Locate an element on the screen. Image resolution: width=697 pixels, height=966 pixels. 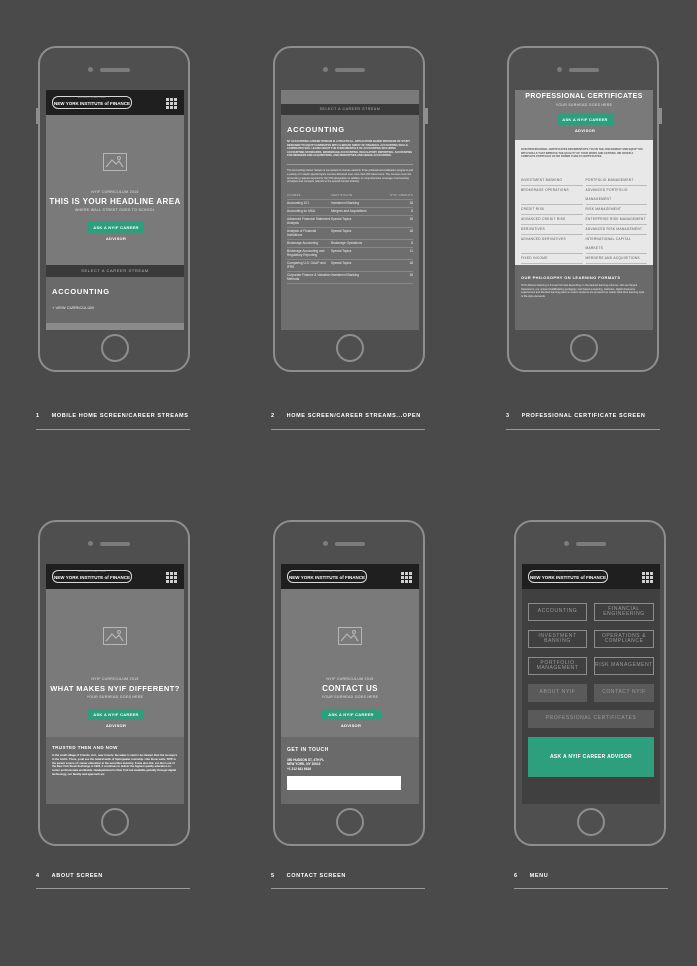
table-header-row: COURSE CERTIFICATE NYIF CREDITS is located at coordinates (350, 195).